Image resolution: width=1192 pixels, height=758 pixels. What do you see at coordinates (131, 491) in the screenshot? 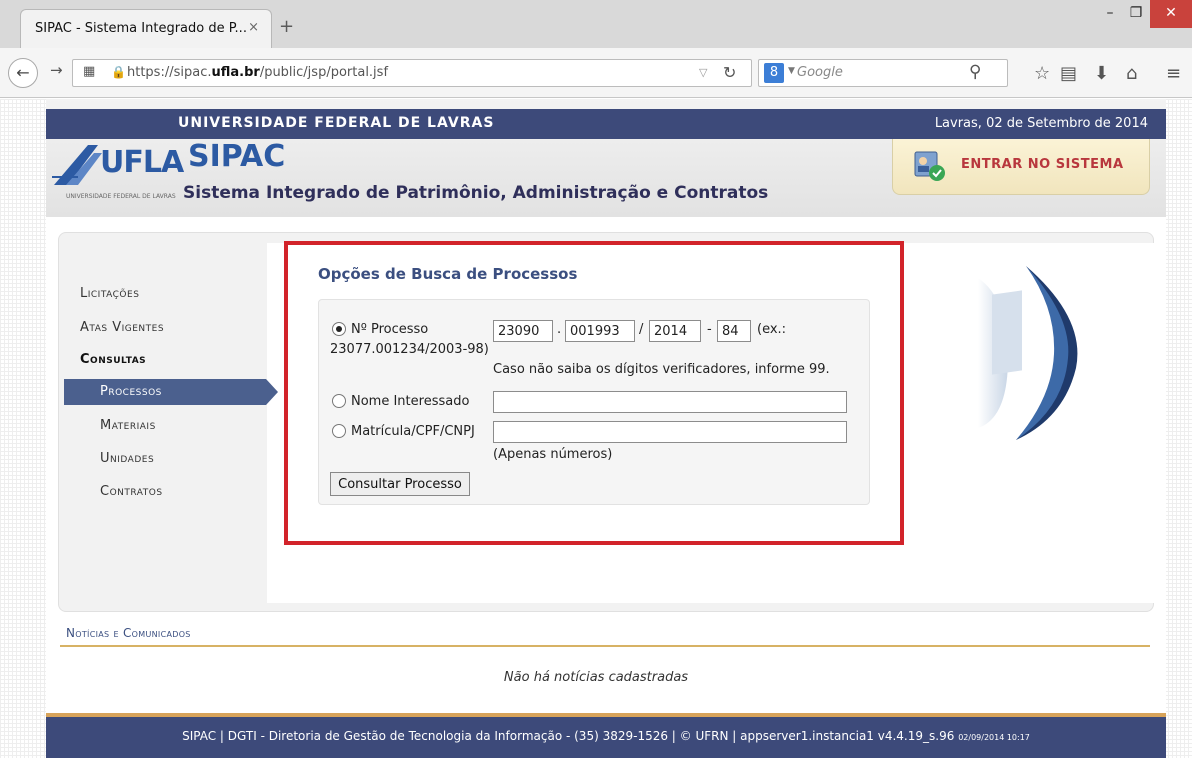
I see `sidebar-item-contratos: Contratos` at bounding box center [131, 491].